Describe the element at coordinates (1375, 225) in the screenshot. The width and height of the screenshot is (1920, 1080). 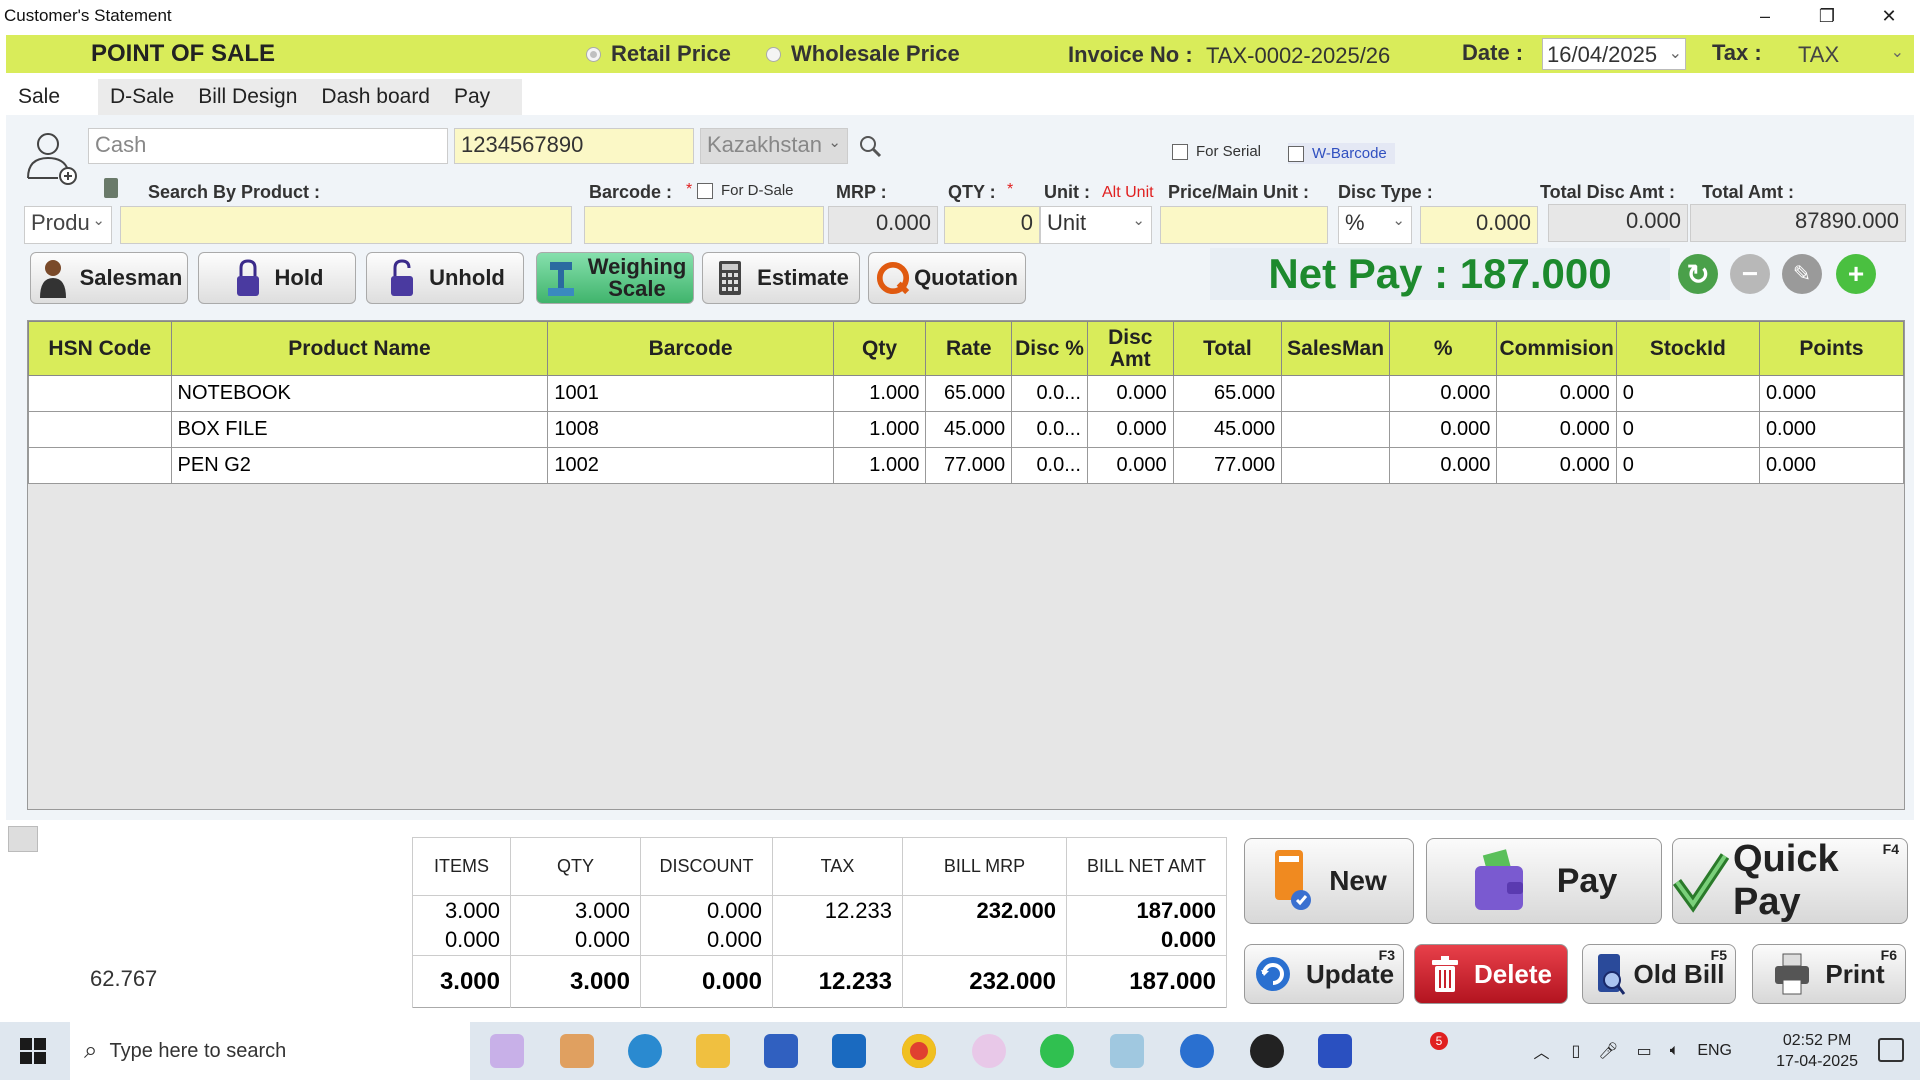
I see `disc-type-select: % ⌄` at that location.